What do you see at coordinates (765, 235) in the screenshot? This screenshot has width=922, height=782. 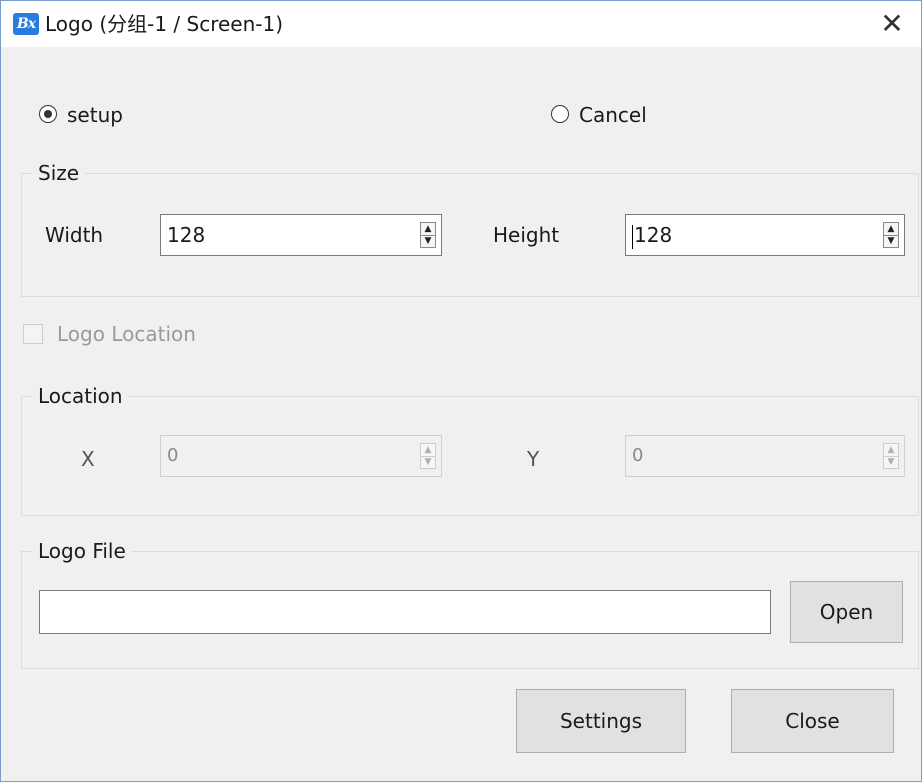 I see `height-spinbox: 128 ▲ ▼` at bounding box center [765, 235].